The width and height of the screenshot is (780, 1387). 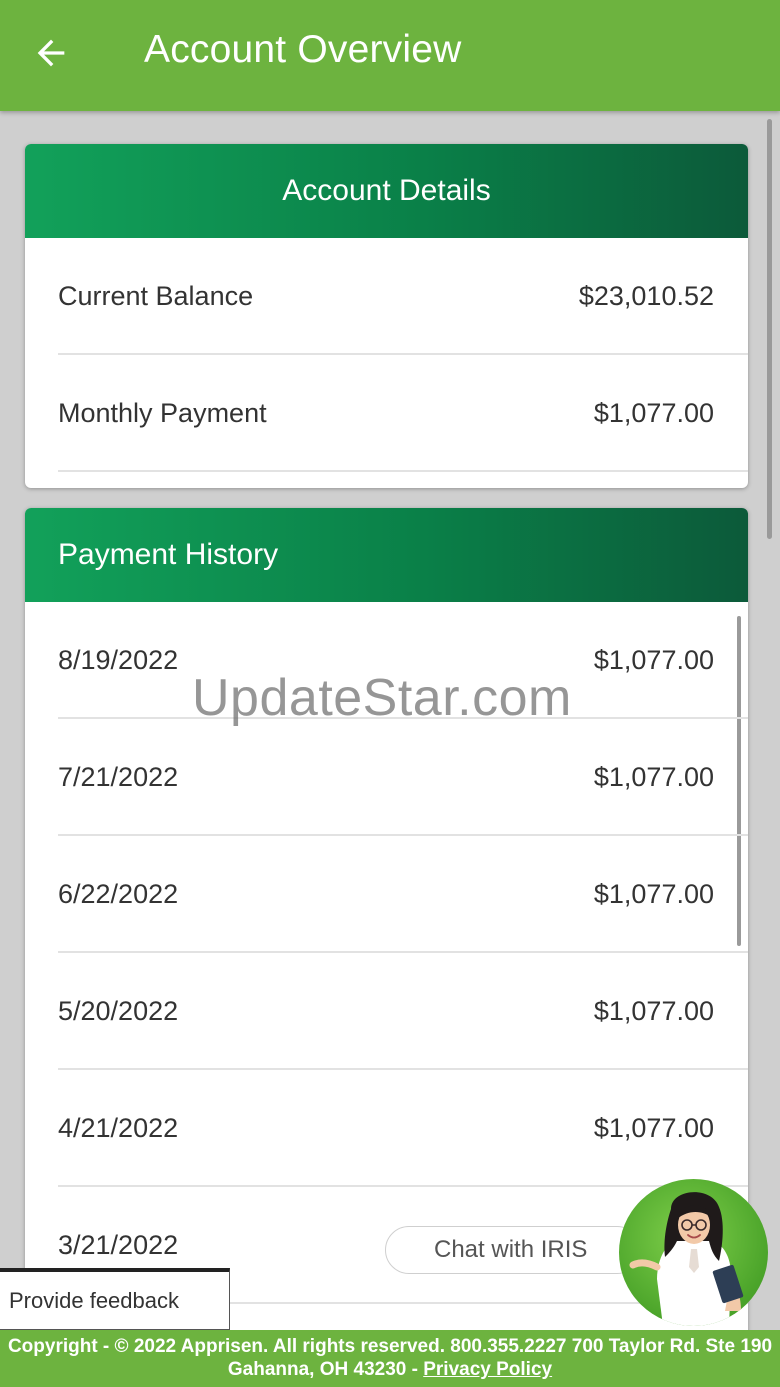 What do you see at coordinates (303, 49) in the screenshot?
I see `page-title: Account Overview` at bounding box center [303, 49].